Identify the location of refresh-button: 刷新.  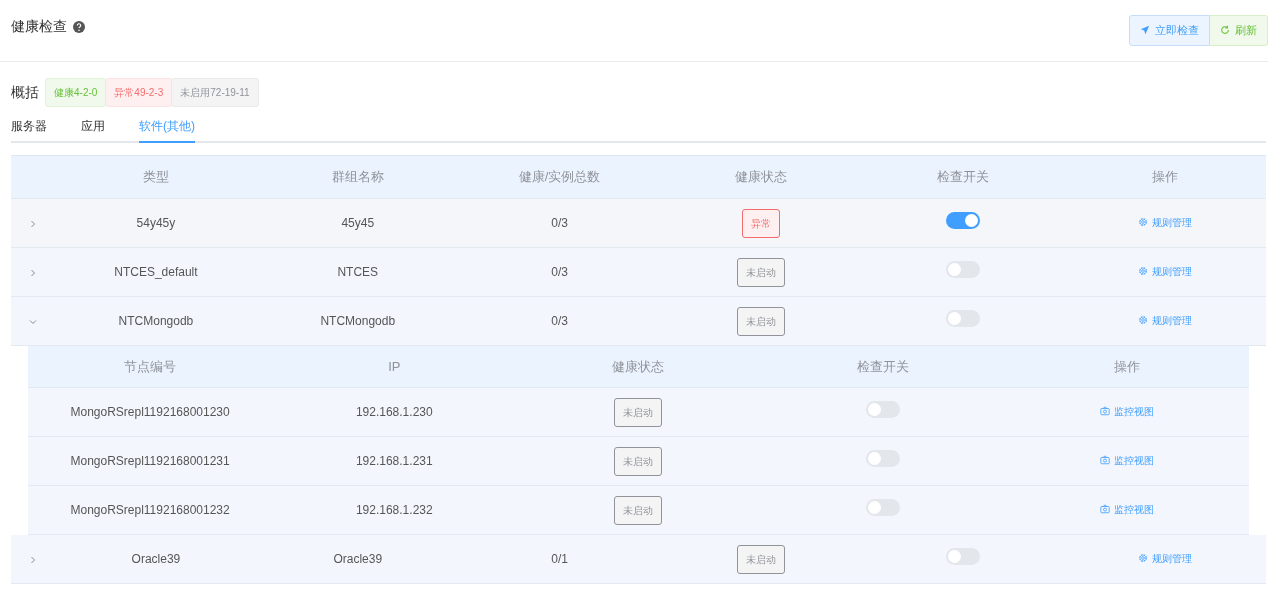
(1239, 30).